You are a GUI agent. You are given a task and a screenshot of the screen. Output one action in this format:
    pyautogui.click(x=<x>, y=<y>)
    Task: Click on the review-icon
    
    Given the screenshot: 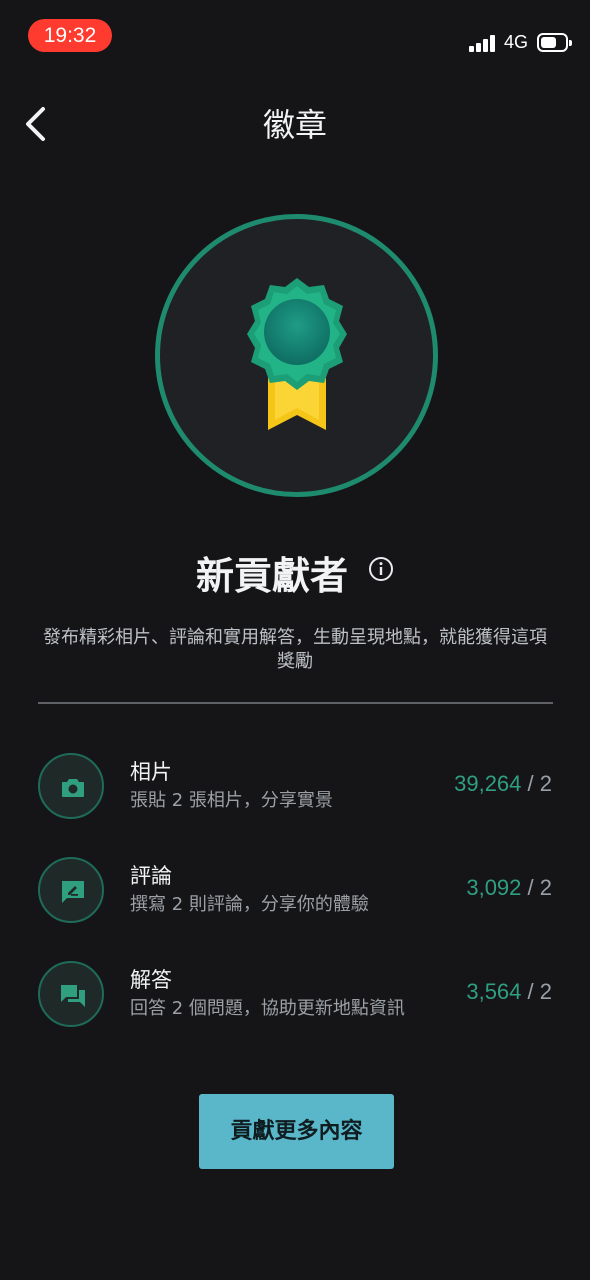 What is the action you would take?
    pyautogui.click(x=73, y=892)
    